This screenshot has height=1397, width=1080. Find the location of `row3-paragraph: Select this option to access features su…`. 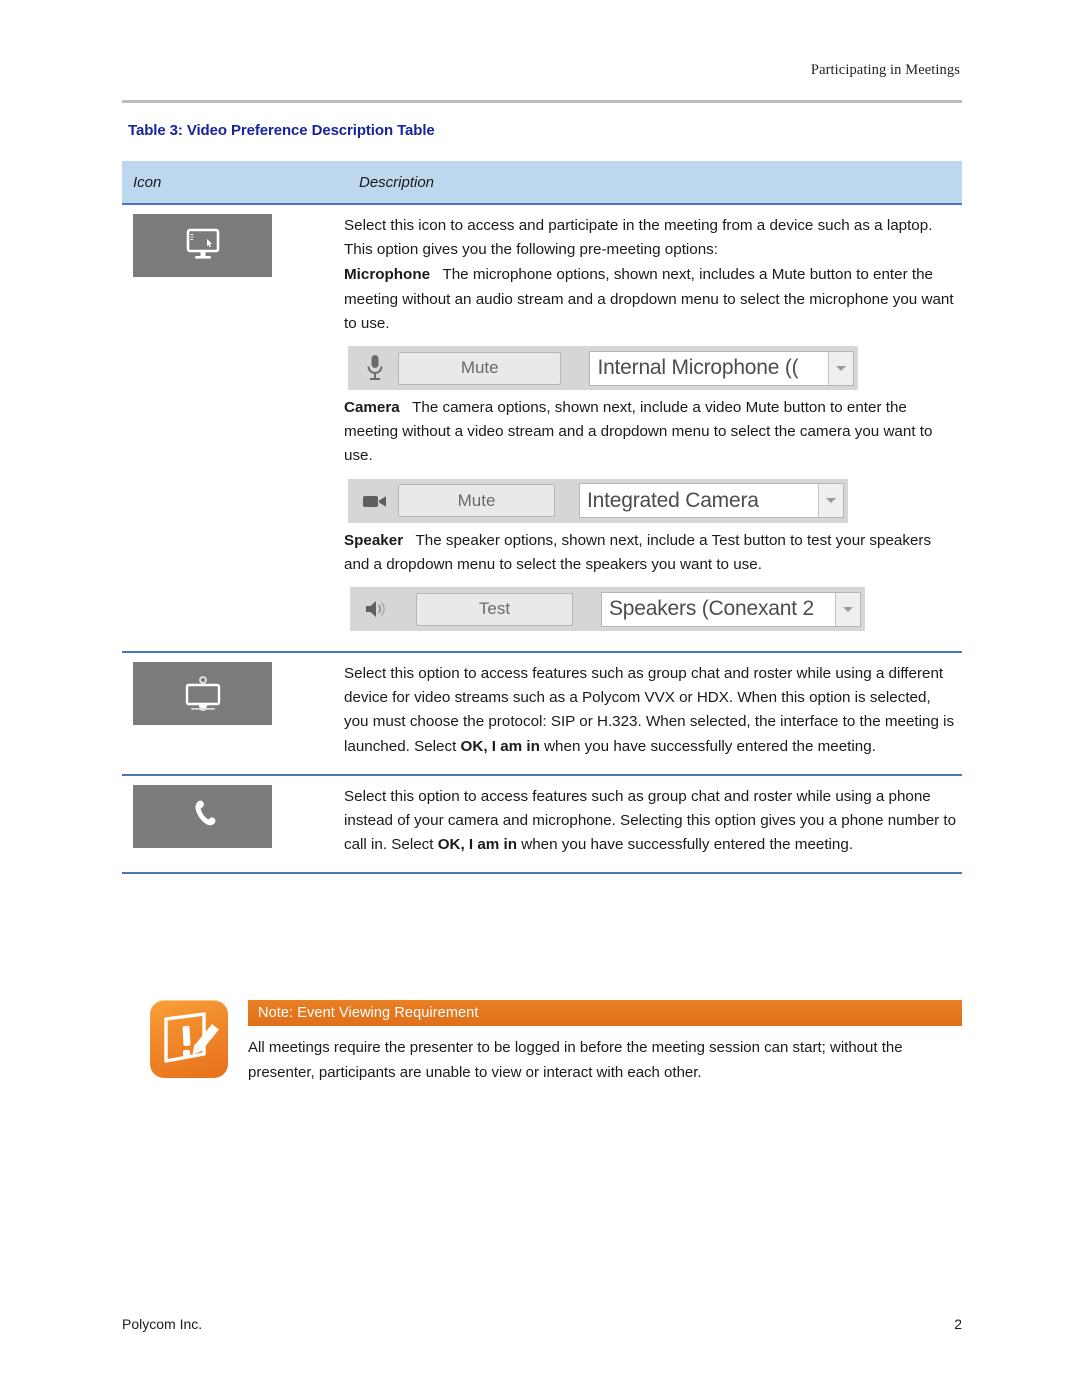

row3-paragraph: Select this option to access features su… is located at coordinates (651, 821).